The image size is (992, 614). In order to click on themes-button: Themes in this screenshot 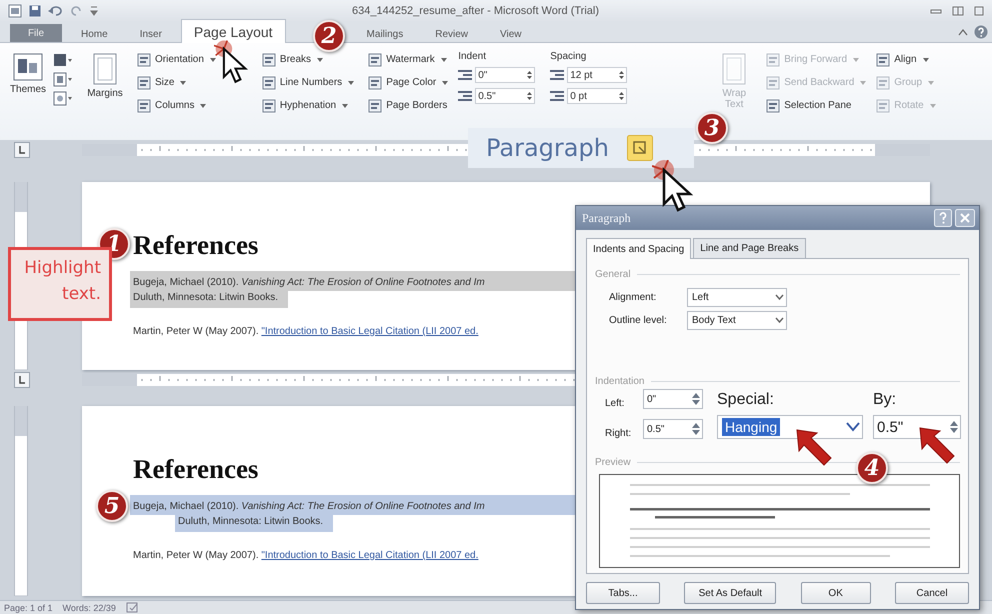, I will do `click(28, 79)`.